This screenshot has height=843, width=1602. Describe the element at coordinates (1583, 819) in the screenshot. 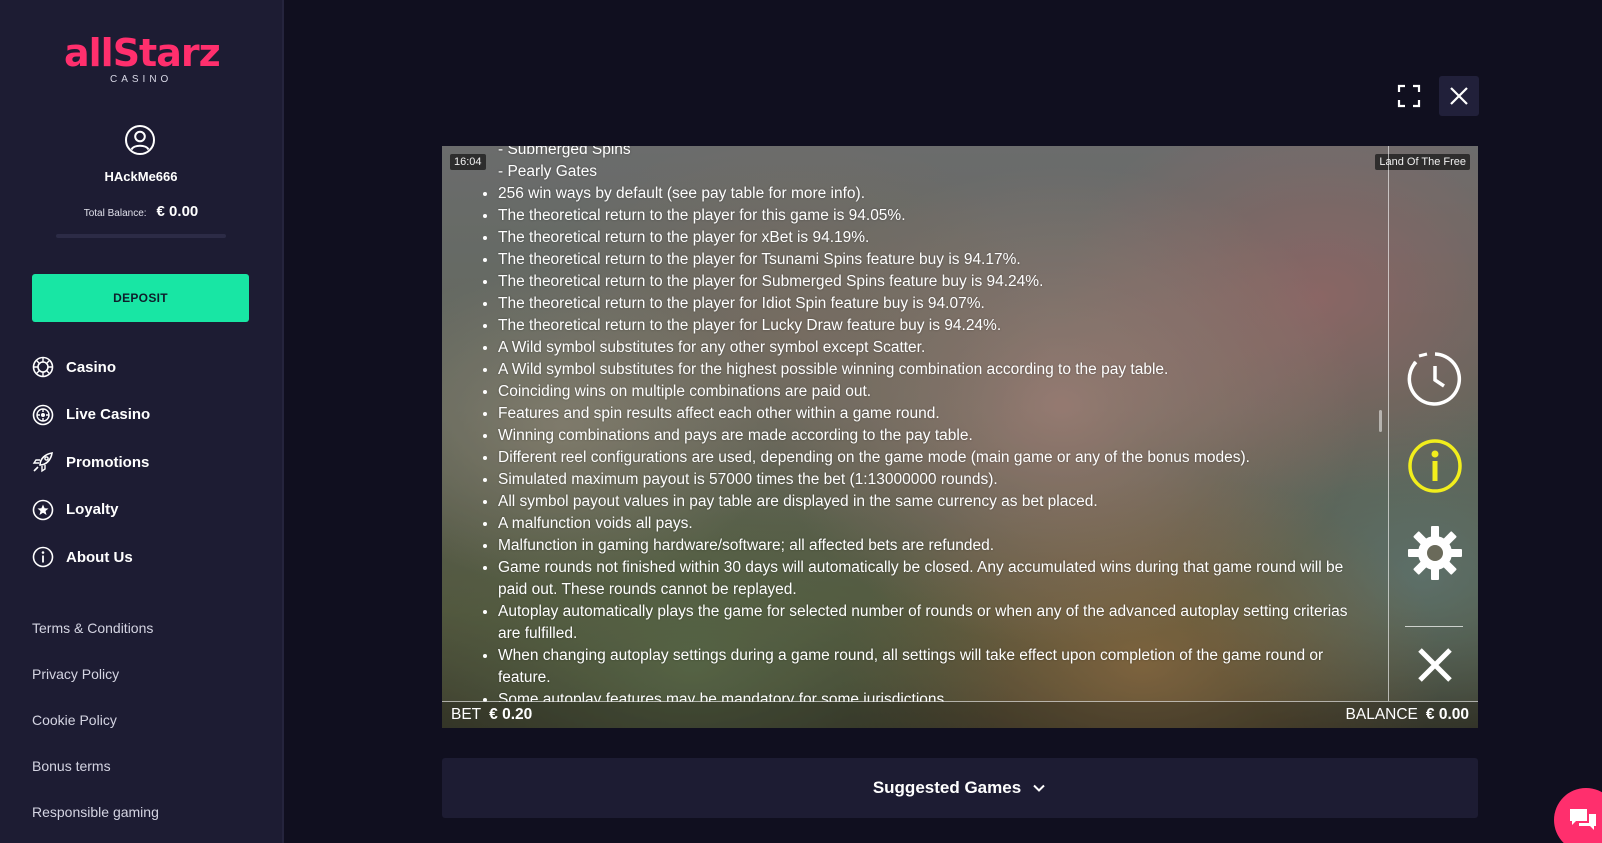

I see `chat-icon` at that location.